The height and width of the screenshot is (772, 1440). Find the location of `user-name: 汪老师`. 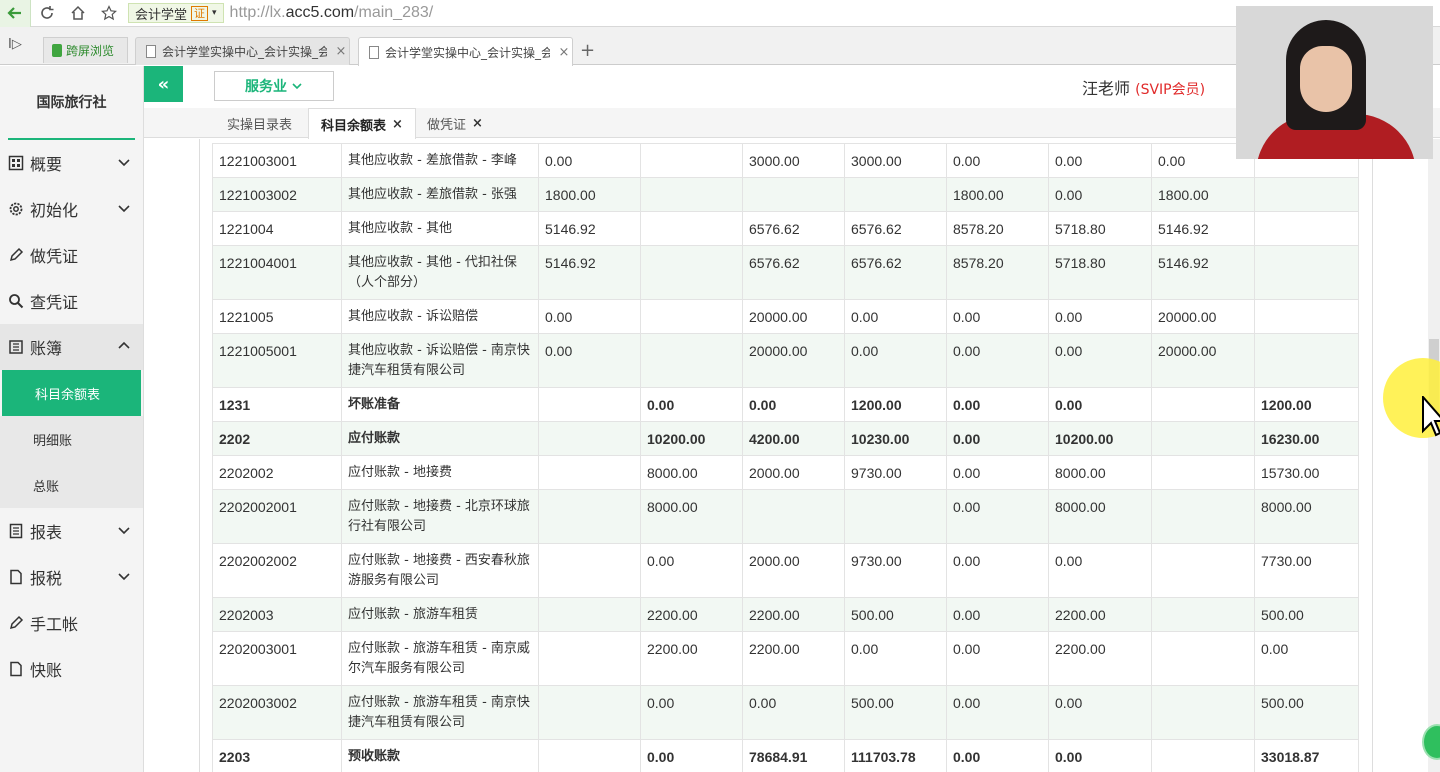

user-name: 汪老师 is located at coordinates (1106, 88).